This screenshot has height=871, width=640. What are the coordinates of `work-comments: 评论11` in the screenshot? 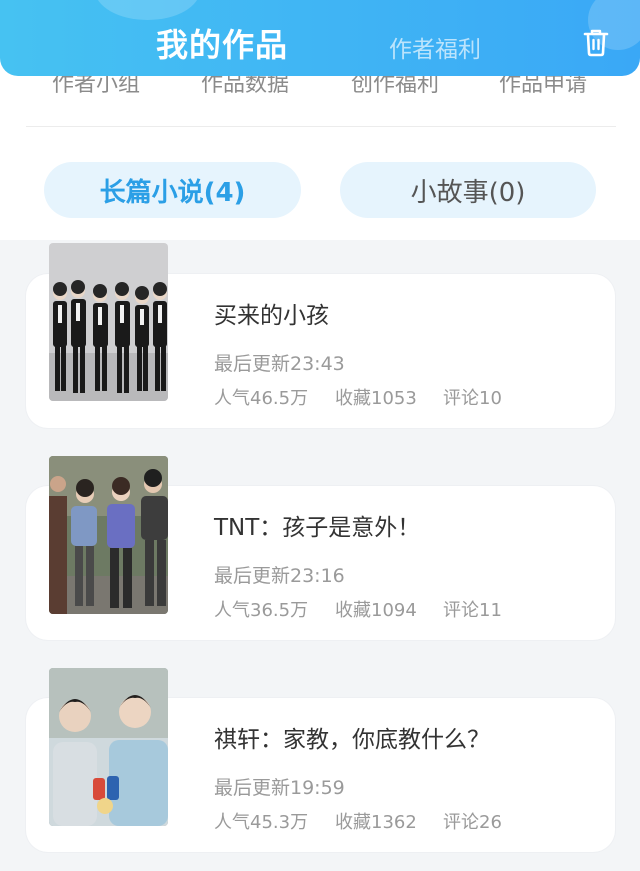 It's located at (472, 610).